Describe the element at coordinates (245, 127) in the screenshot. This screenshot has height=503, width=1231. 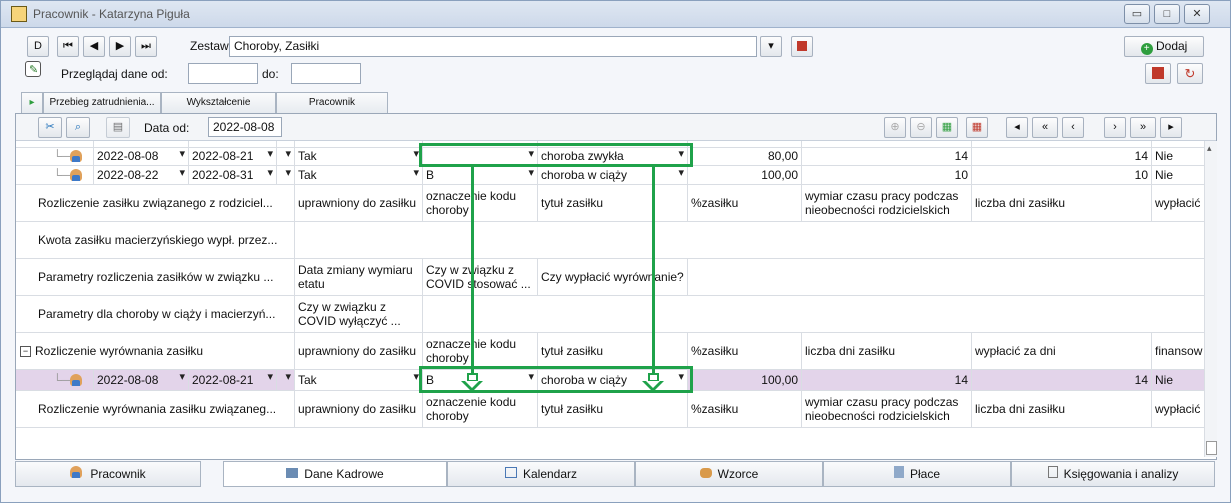
I see `date-from-input: 2022-08-08` at that location.